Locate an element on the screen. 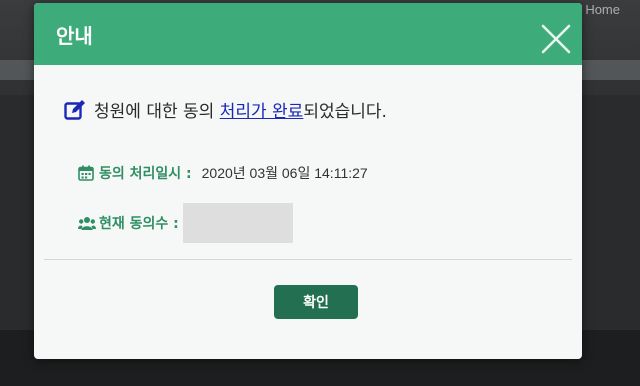 This screenshot has height=386, width=640. message-prefix: 청원에 대한 동의 is located at coordinates (154, 112).